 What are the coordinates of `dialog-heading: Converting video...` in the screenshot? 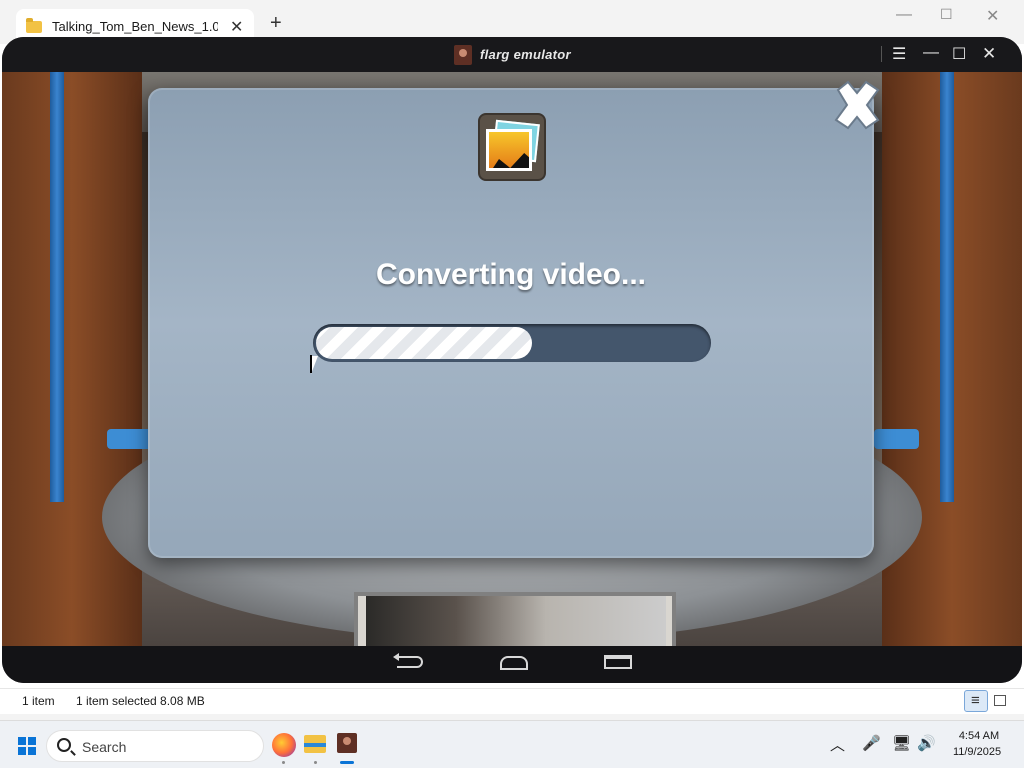 It's located at (511, 274).